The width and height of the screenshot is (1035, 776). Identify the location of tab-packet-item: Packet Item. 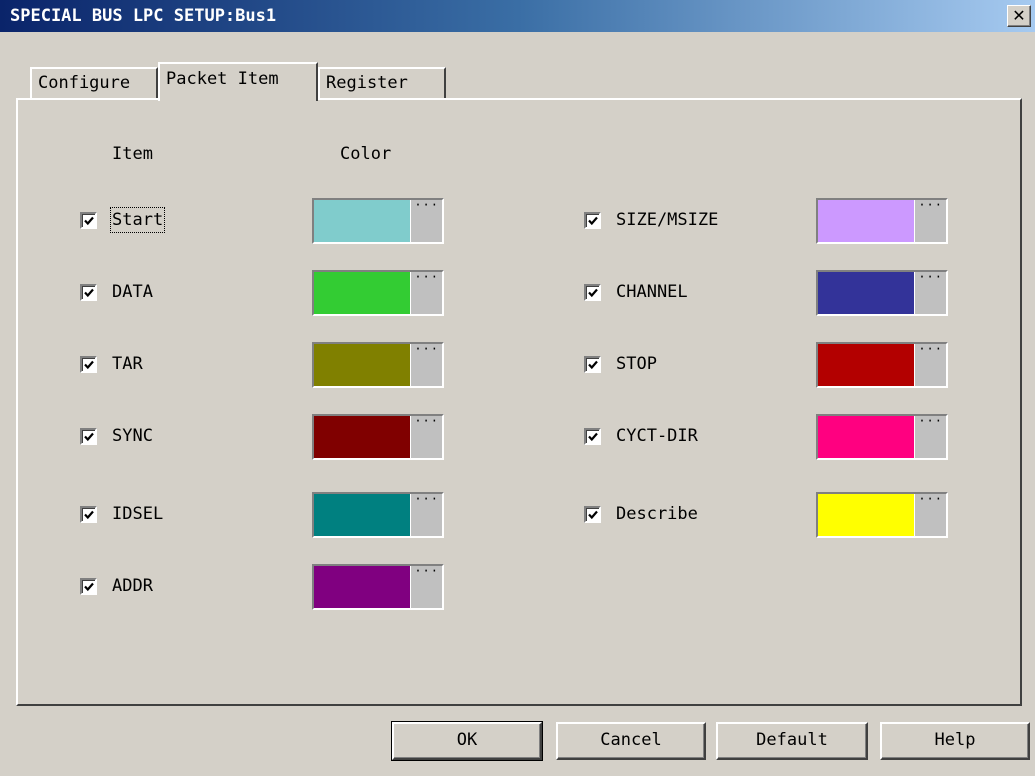
(238, 81).